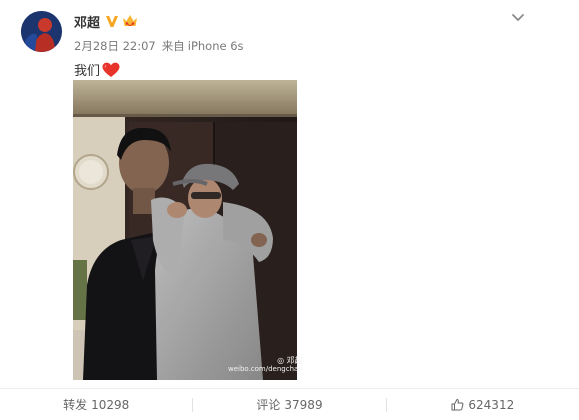 Image resolution: width=579 pixels, height=420 pixels. I want to click on repost-label: 转发, so click(75, 405).